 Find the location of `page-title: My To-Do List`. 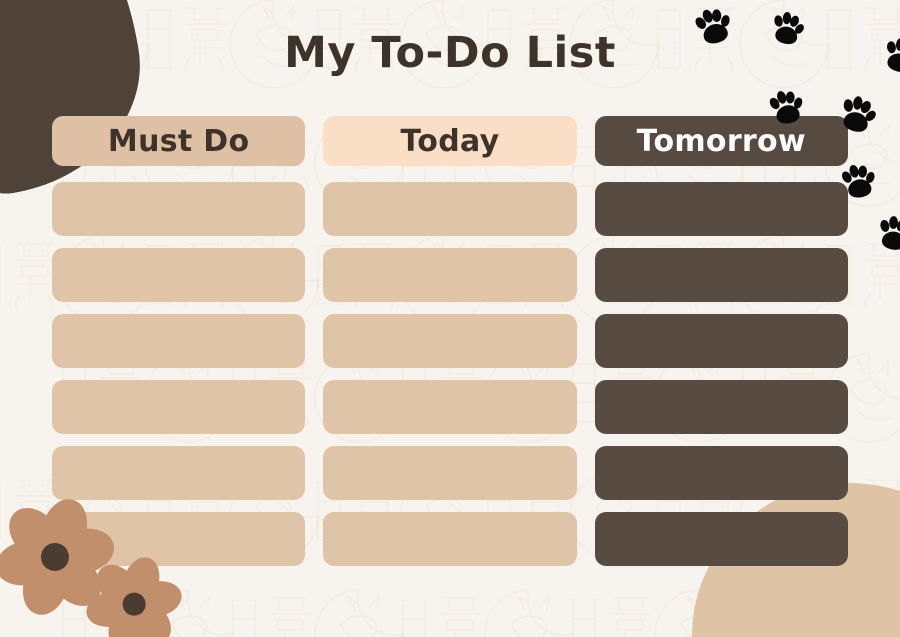

page-title: My To-Do List is located at coordinates (450, 53).